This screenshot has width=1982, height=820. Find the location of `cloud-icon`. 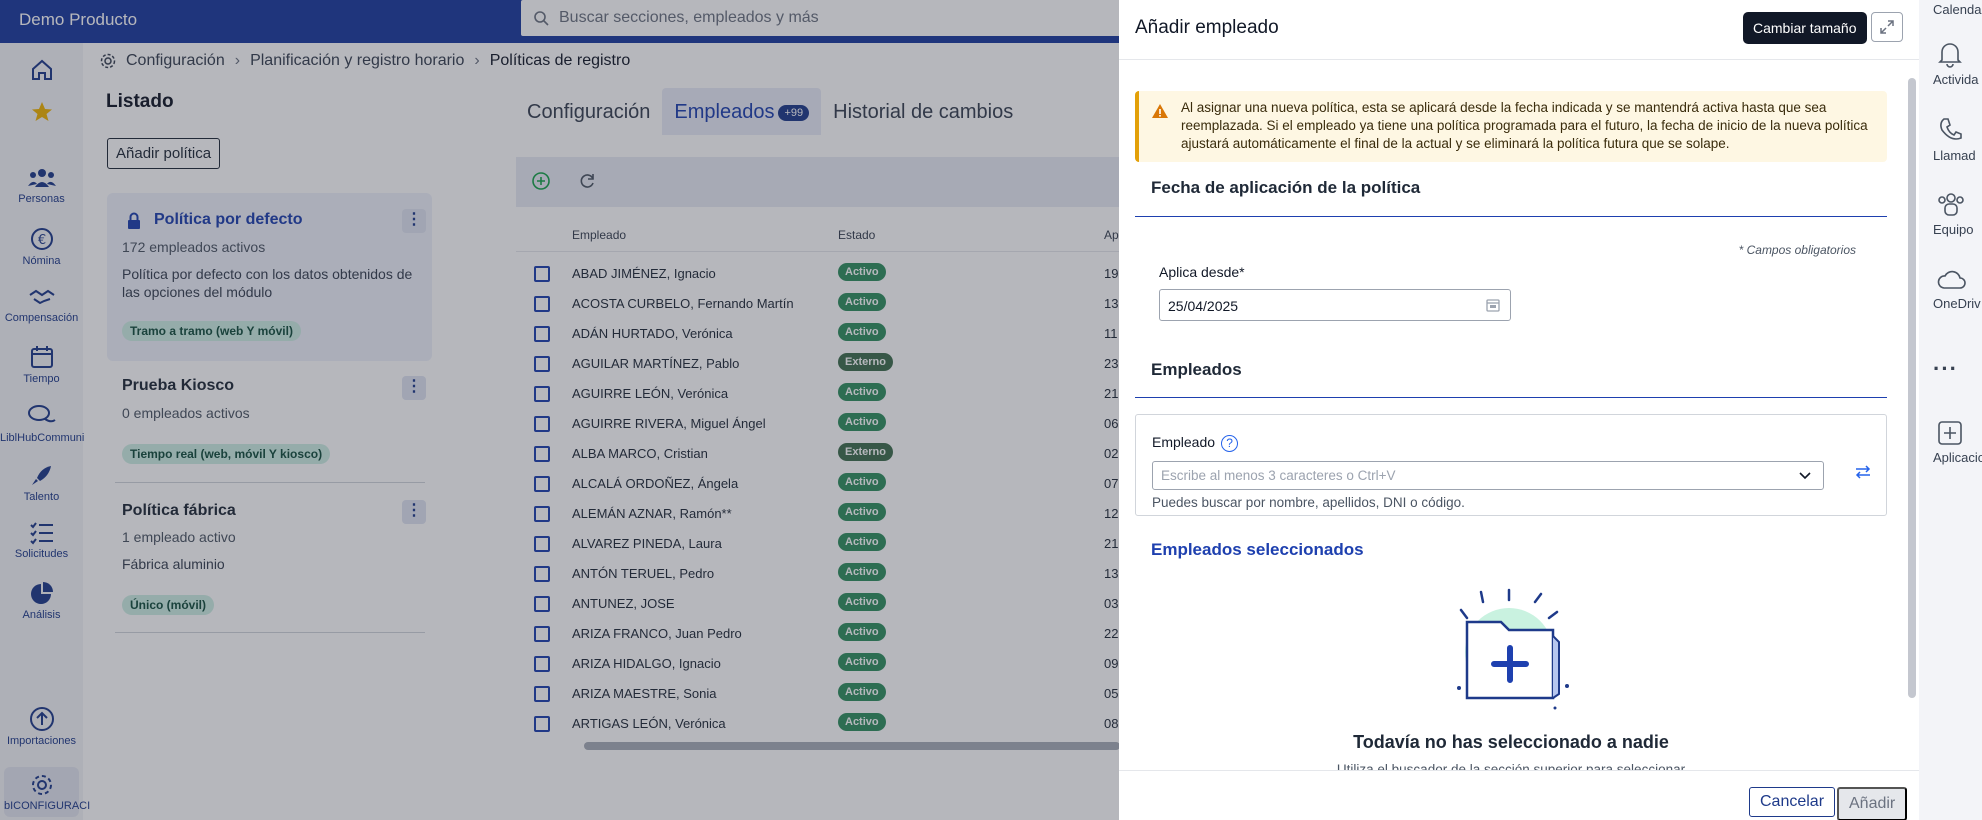

cloud-icon is located at coordinates (1951, 279).